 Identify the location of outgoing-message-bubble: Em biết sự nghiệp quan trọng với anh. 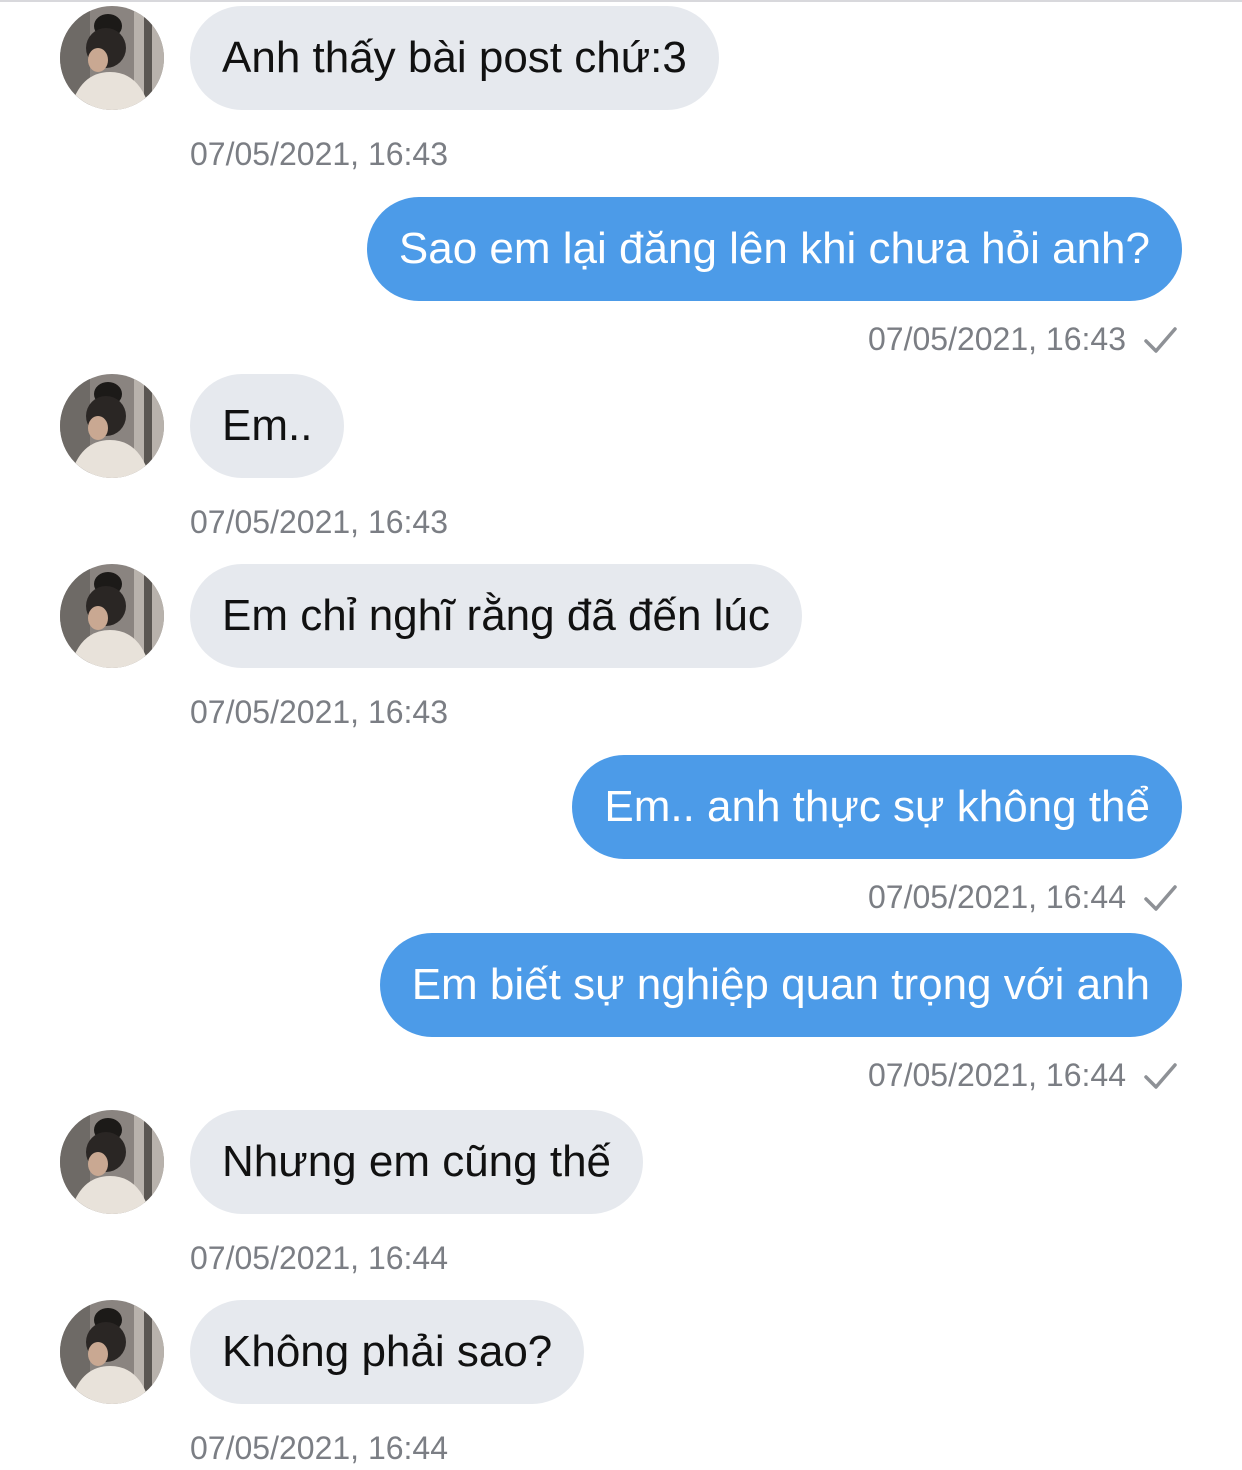
(780, 985).